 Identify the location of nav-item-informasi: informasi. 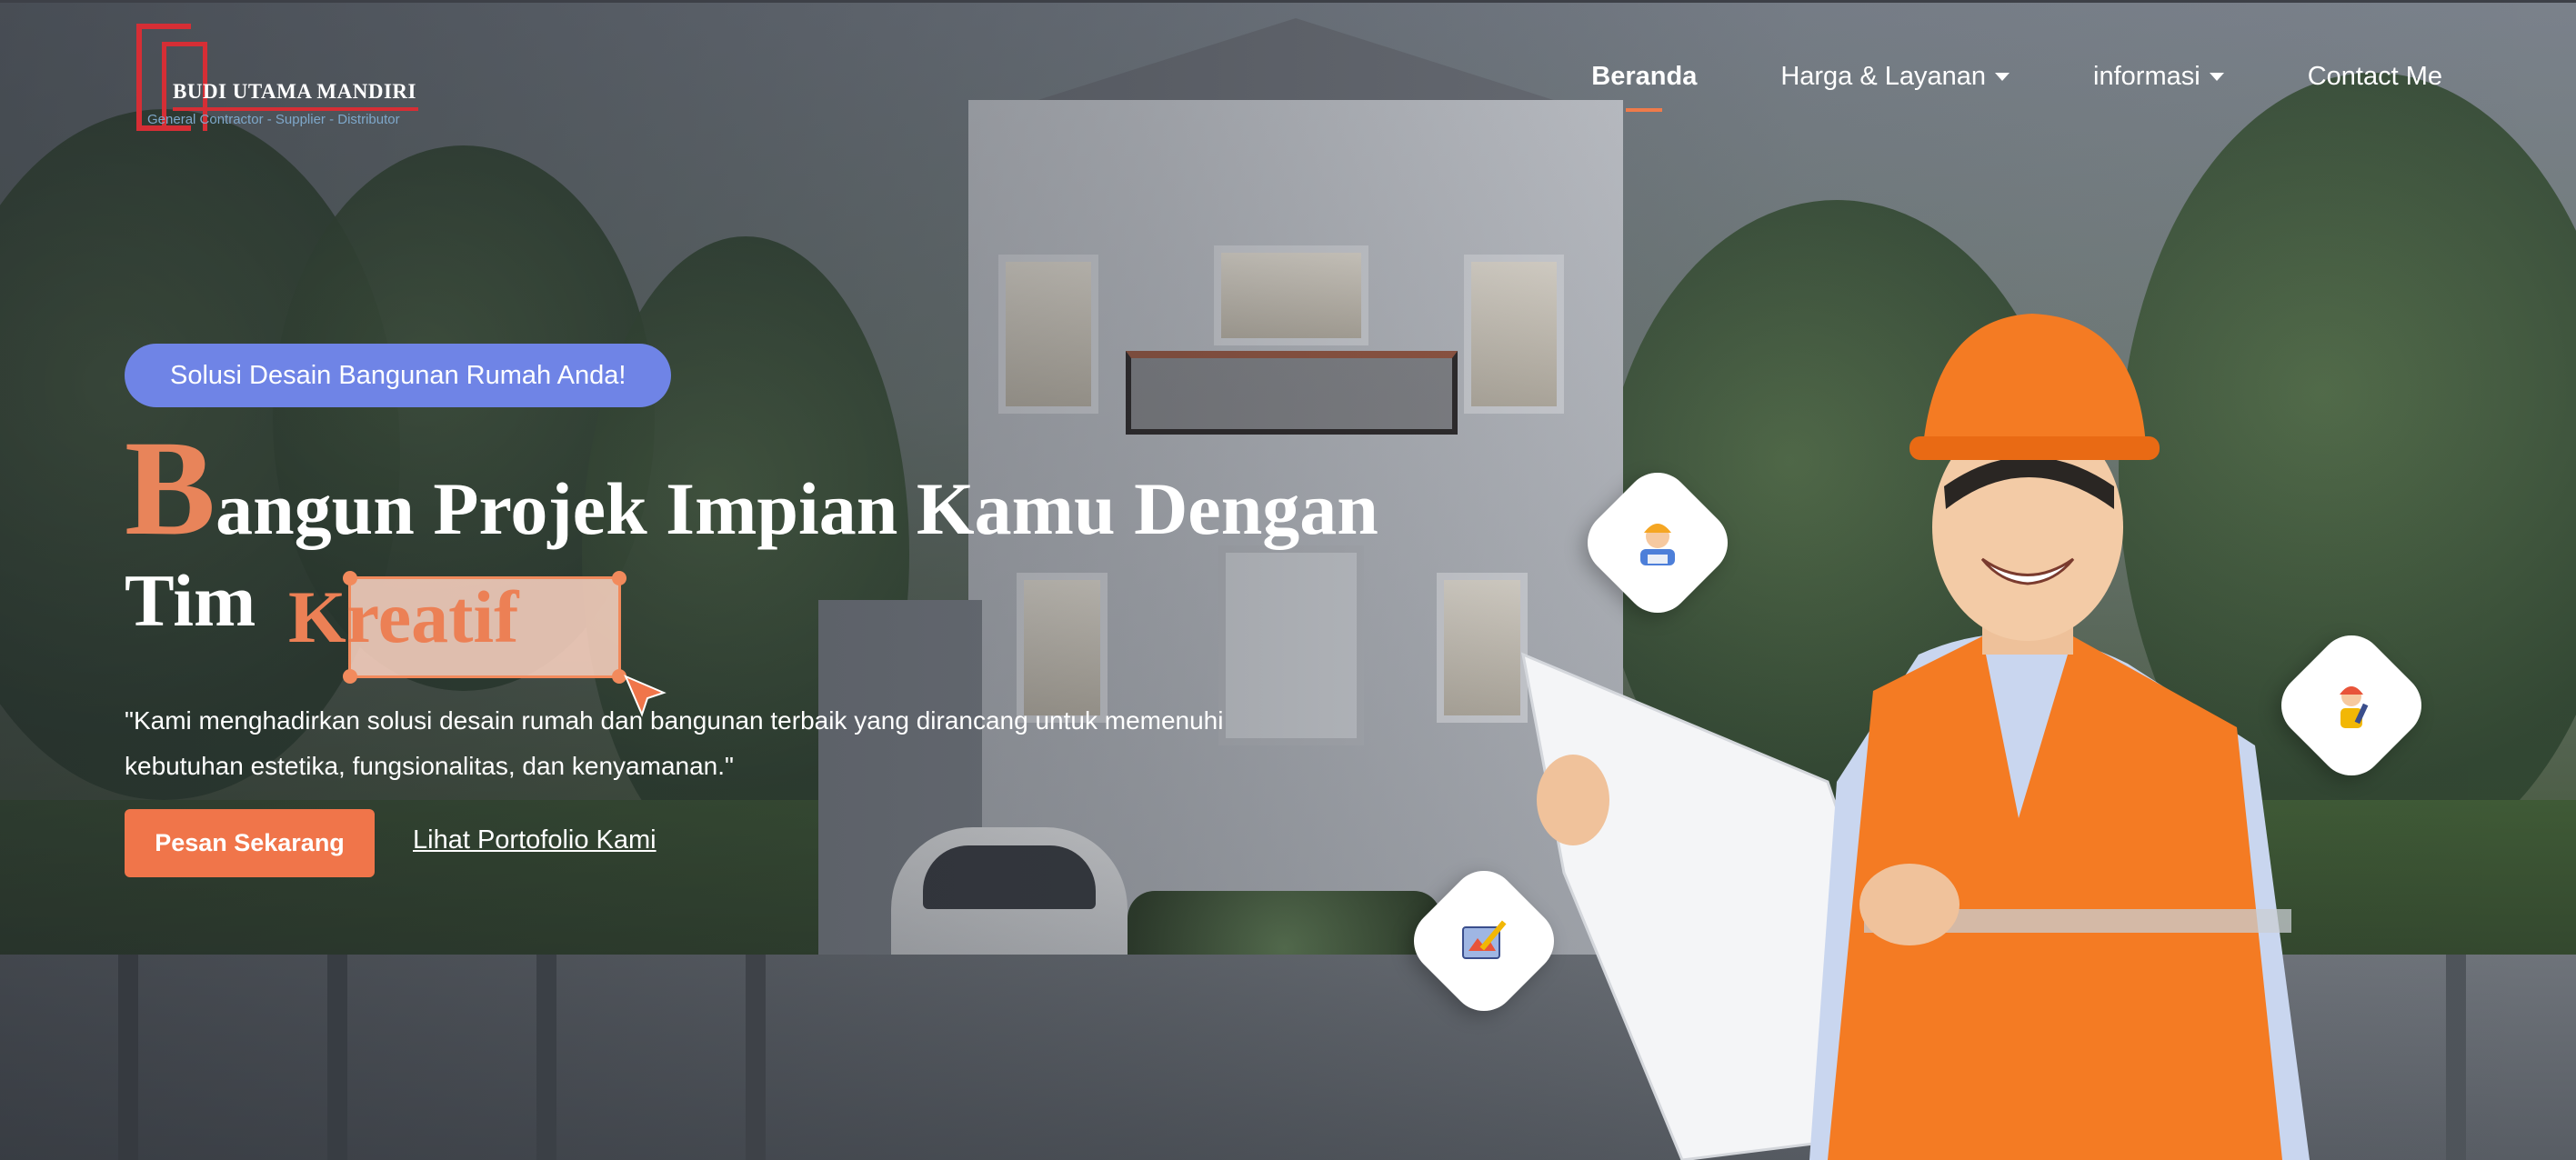
(2158, 77).